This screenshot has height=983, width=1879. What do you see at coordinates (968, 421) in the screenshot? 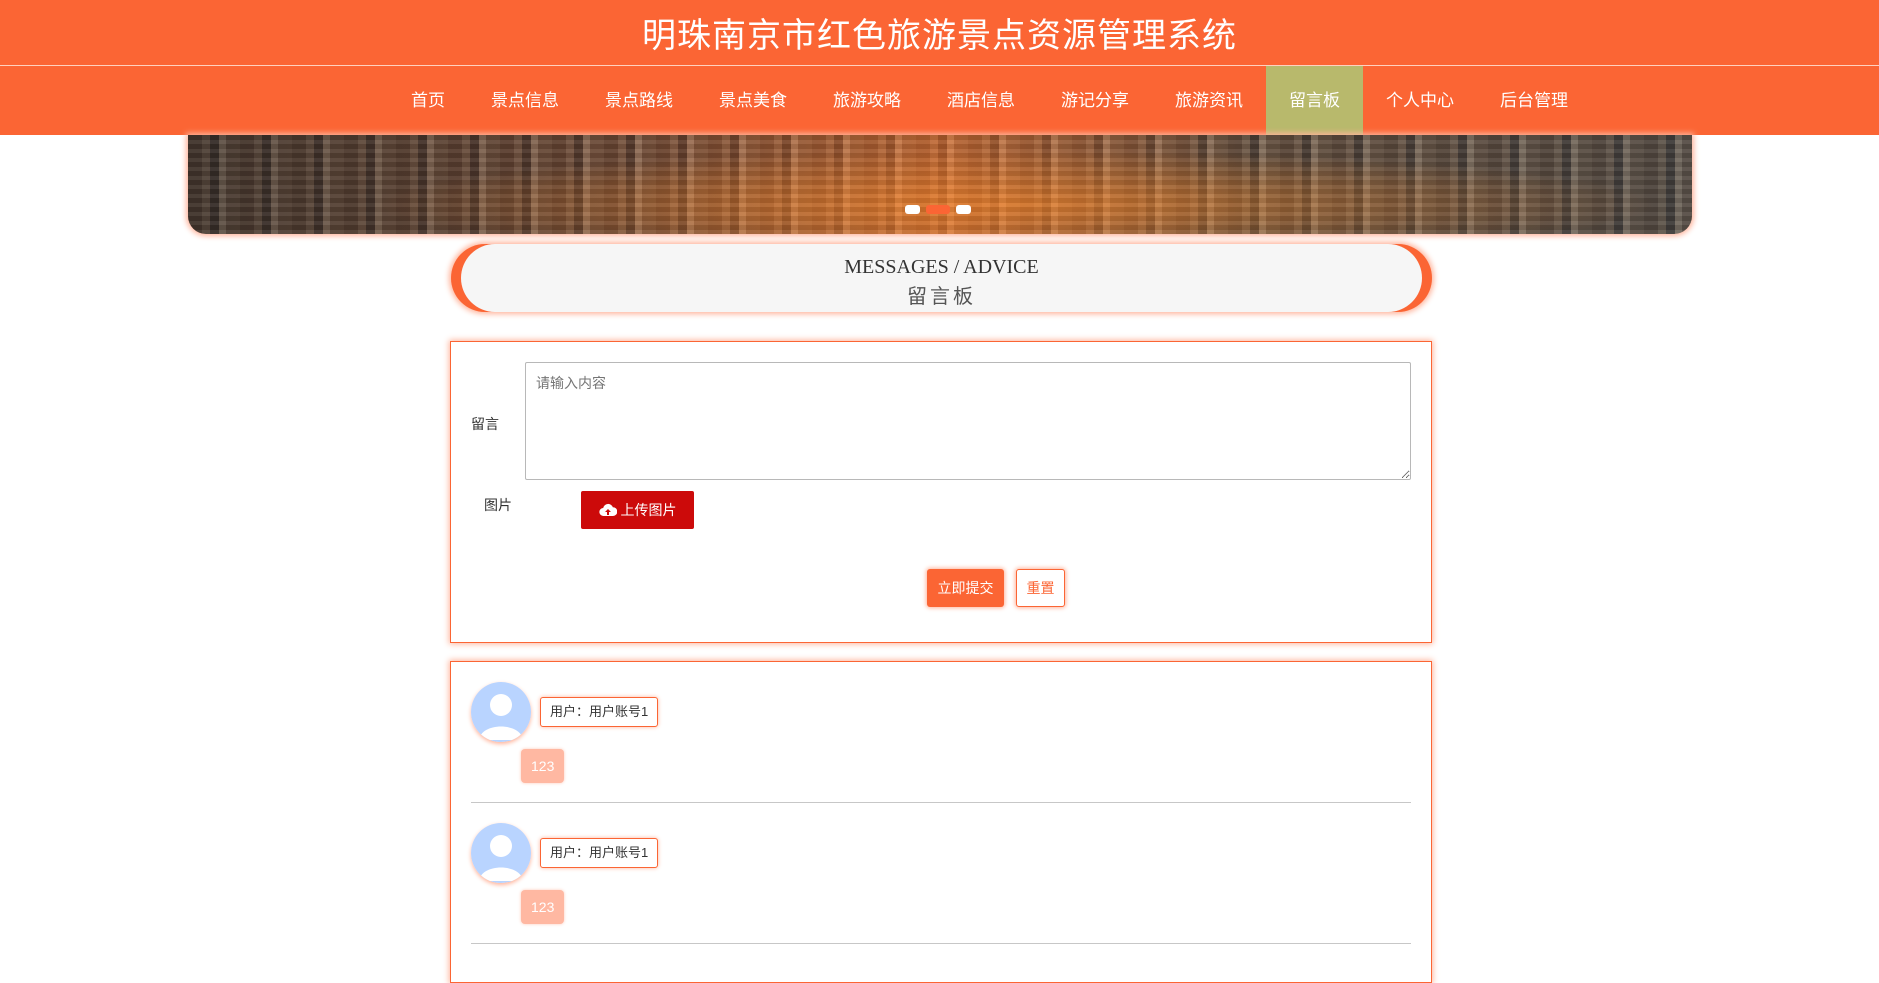
I see `message-input` at bounding box center [968, 421].